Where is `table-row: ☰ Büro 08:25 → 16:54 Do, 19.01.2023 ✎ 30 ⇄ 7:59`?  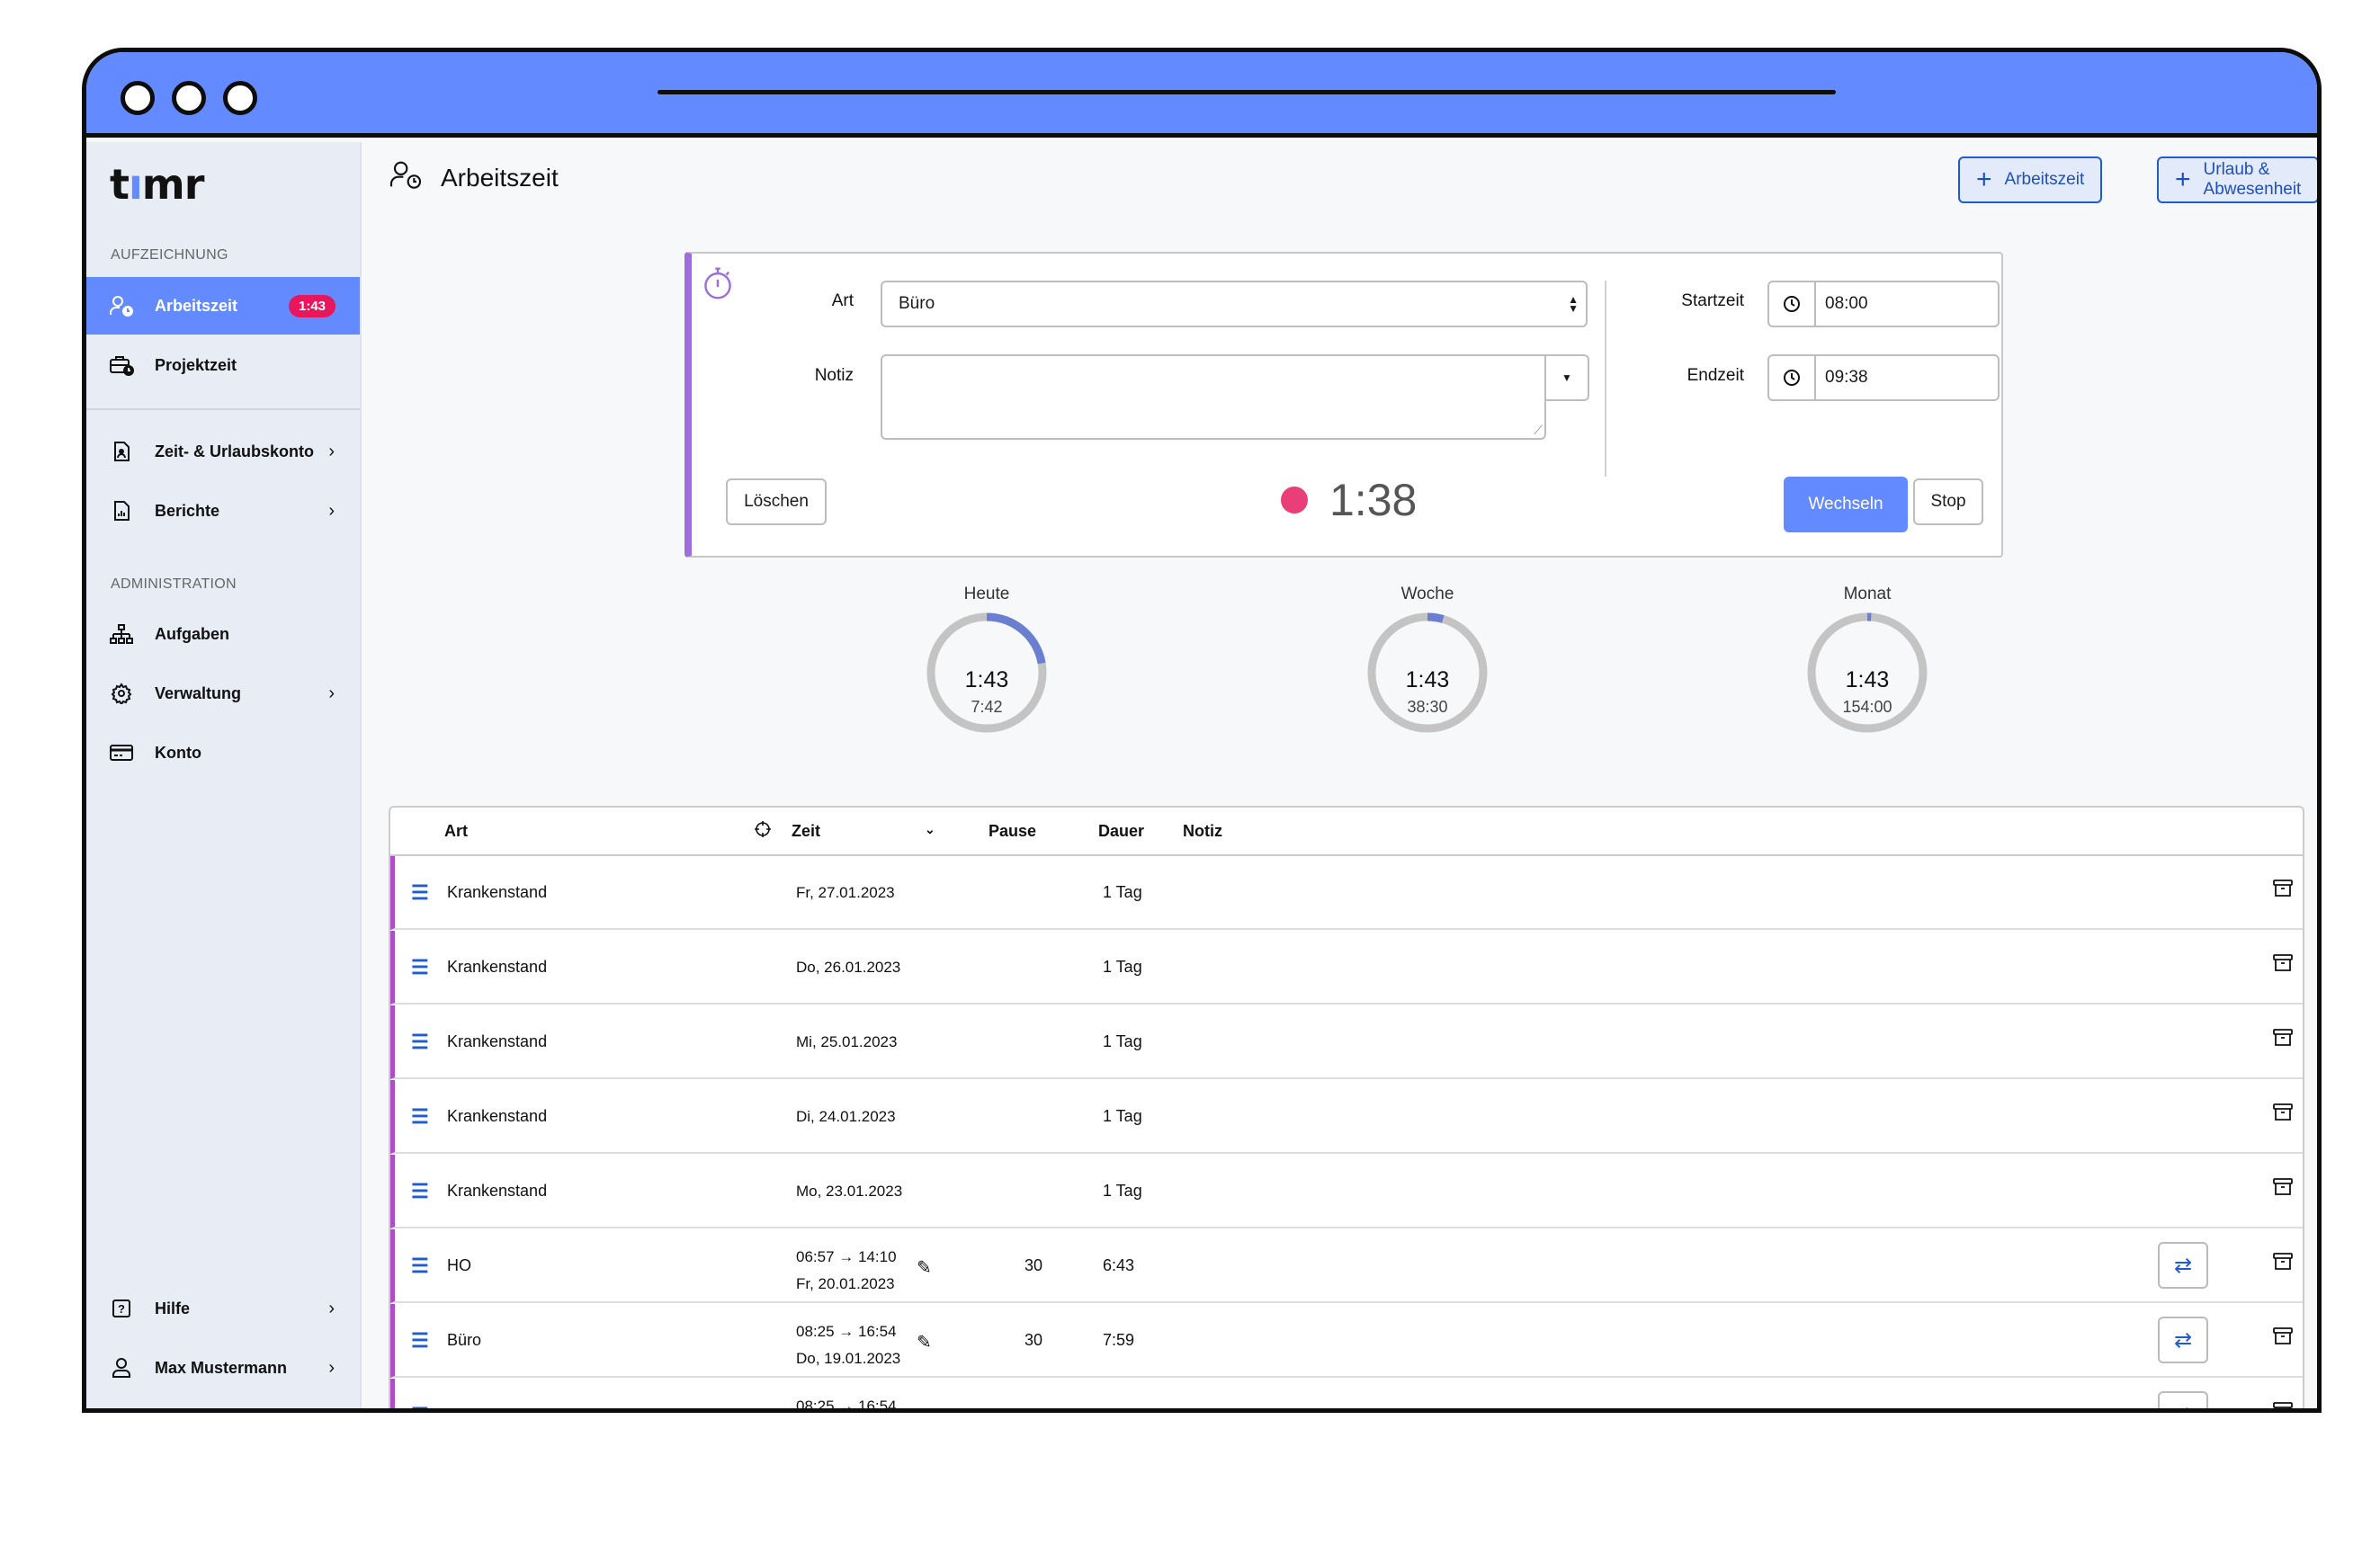
table-row: ☰ Büro 08:25 → 16:54 Do, 19.01.2023 ✎ 30 ⇄ 7:59 is located at coordinates (1346, 1341).